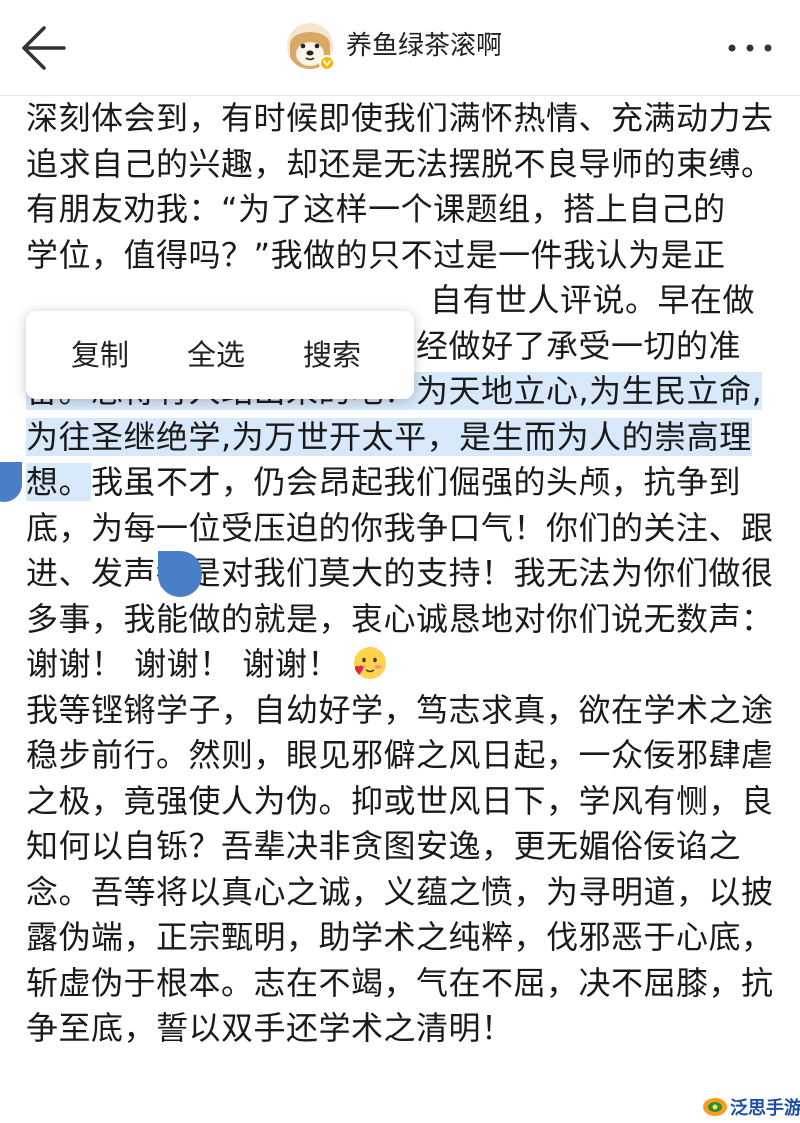 The image size is (800, 1123). I want to click on text-line: 学位，值得吗？”我做的只不过是一件我认为是正, so click(376, 254).